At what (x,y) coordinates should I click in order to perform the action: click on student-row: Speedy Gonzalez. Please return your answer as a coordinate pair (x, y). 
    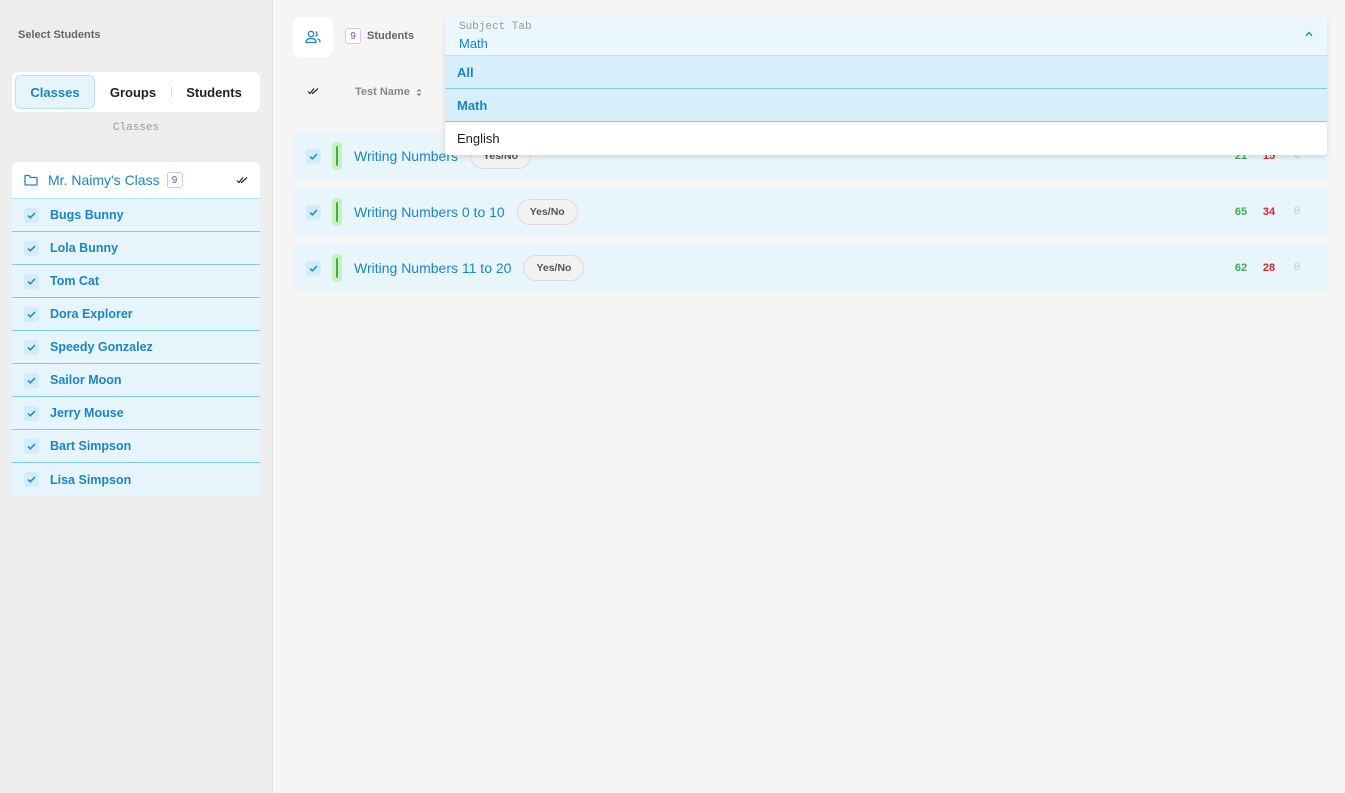
    Looking at the image, I should click on (136, 347).